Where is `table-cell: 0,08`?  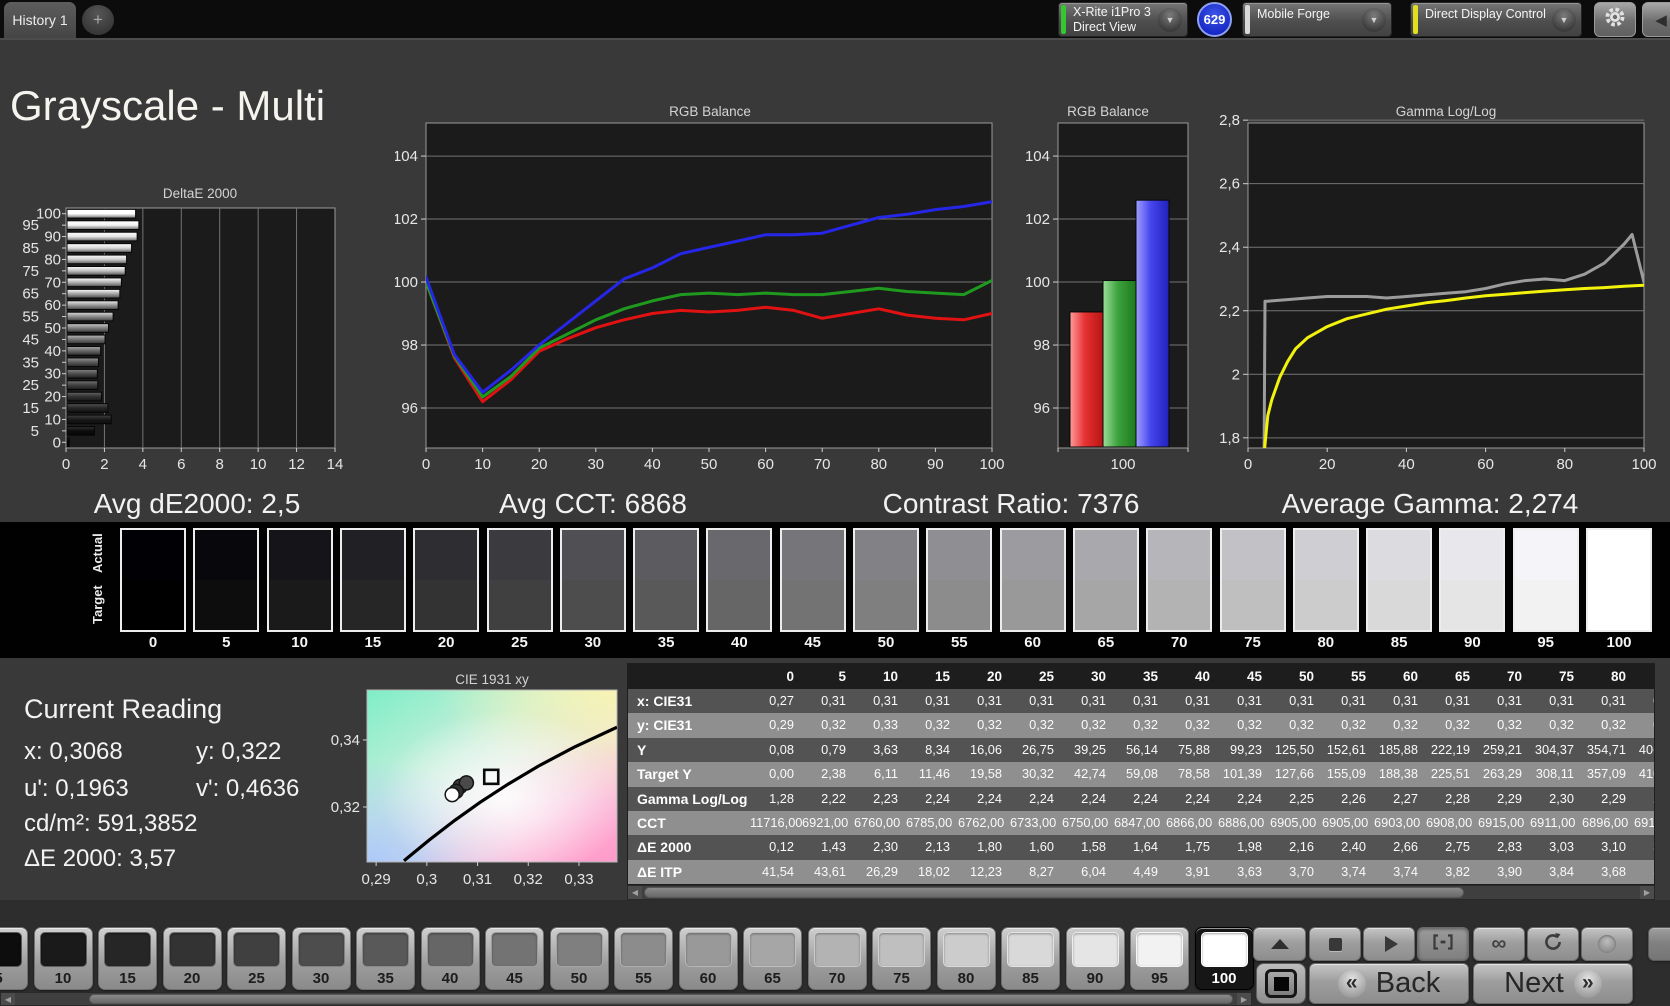
table-cell: 0,08 is located at coordinates (781, 749).